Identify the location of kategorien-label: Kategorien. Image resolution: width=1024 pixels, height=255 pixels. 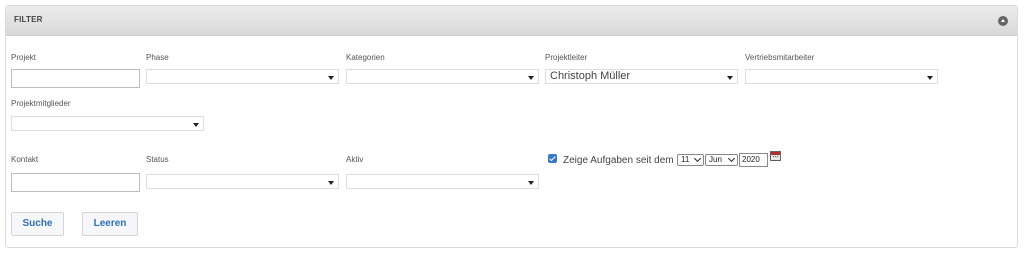
(365, 57).